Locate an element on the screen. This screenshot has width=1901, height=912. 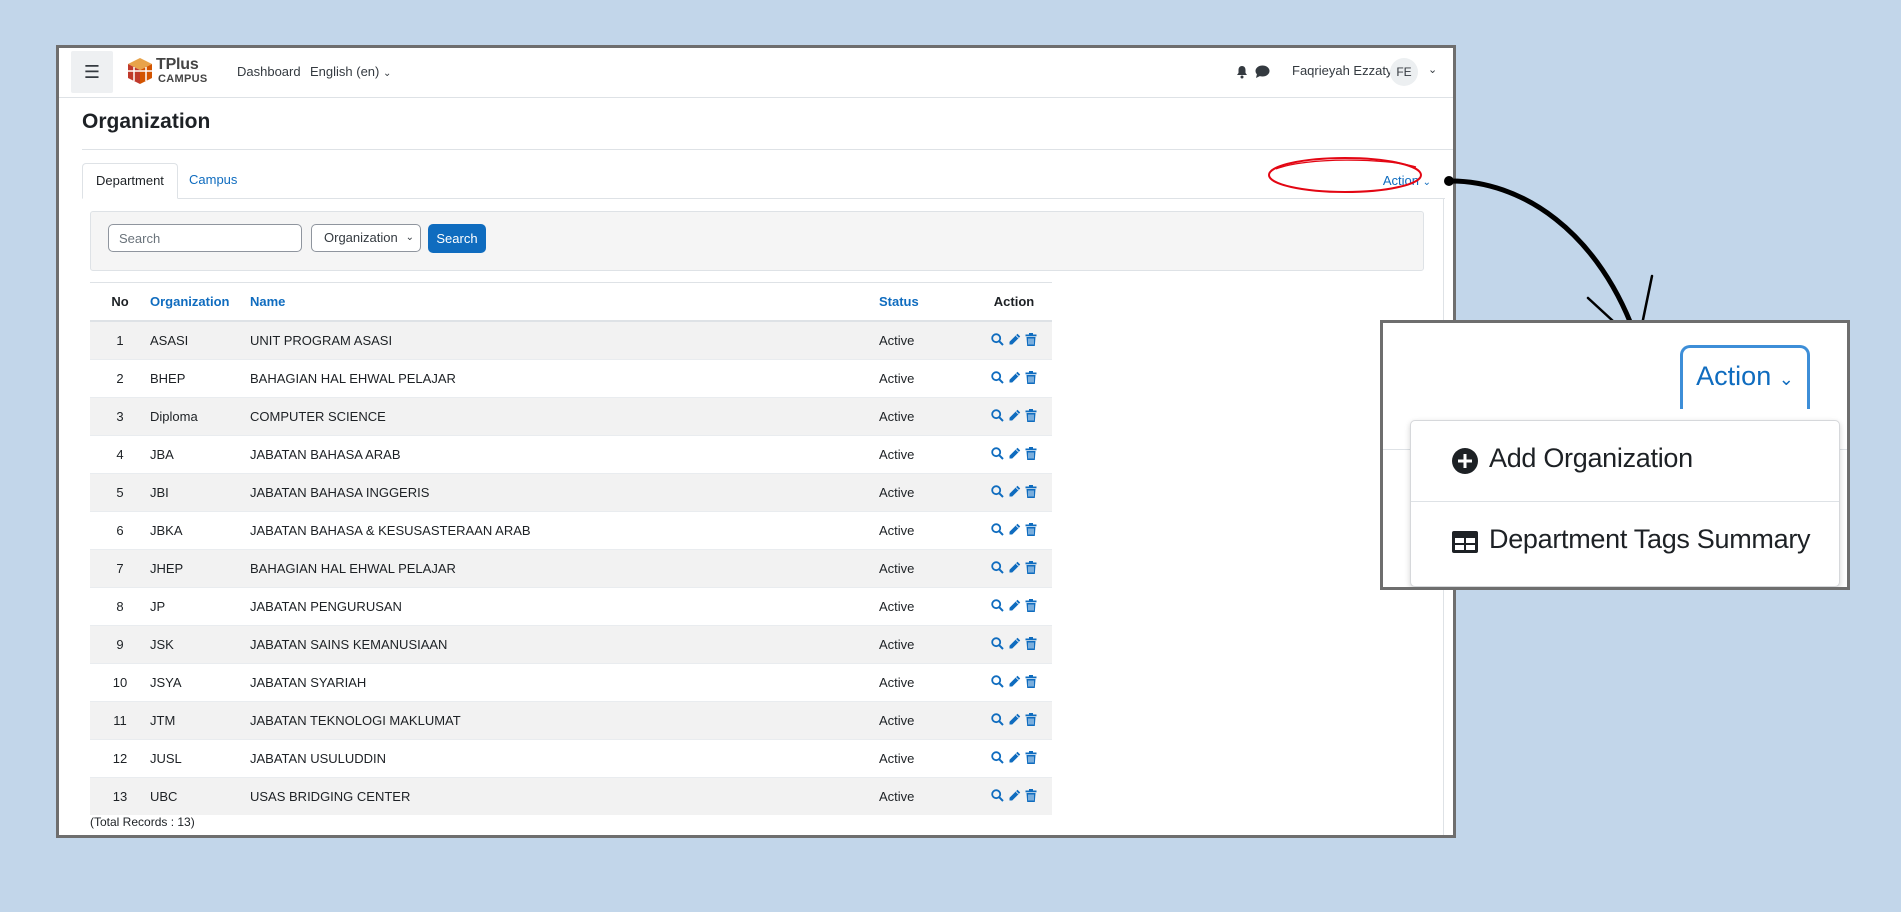
language-menu: English (en) ⌄ is located at coordinates (350, 71).